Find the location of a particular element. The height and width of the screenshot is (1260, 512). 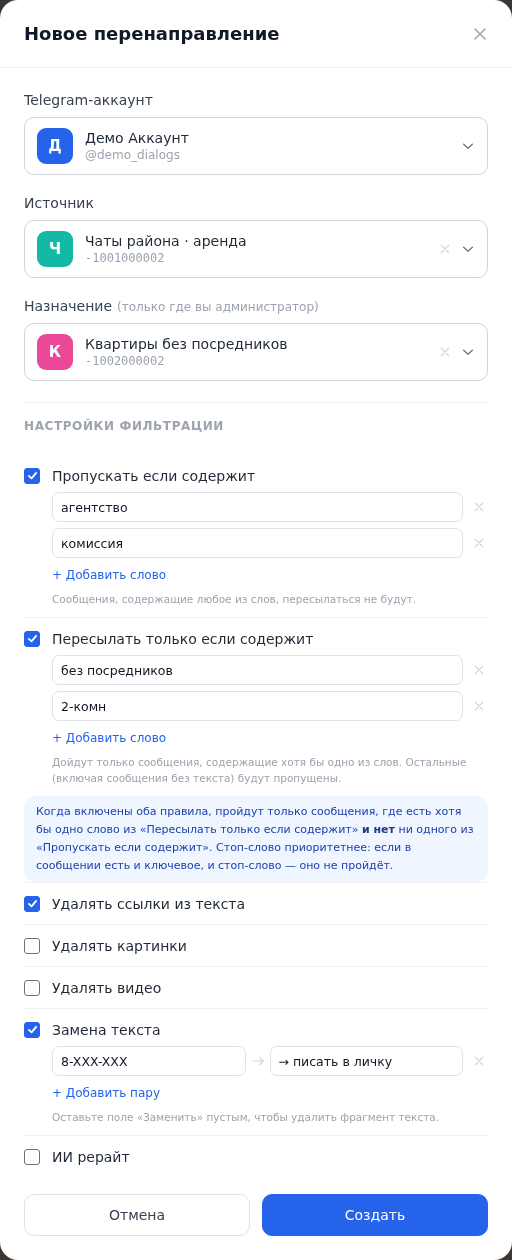

chat-name: Чаты района · аренда is located at coordinates (166, 241).